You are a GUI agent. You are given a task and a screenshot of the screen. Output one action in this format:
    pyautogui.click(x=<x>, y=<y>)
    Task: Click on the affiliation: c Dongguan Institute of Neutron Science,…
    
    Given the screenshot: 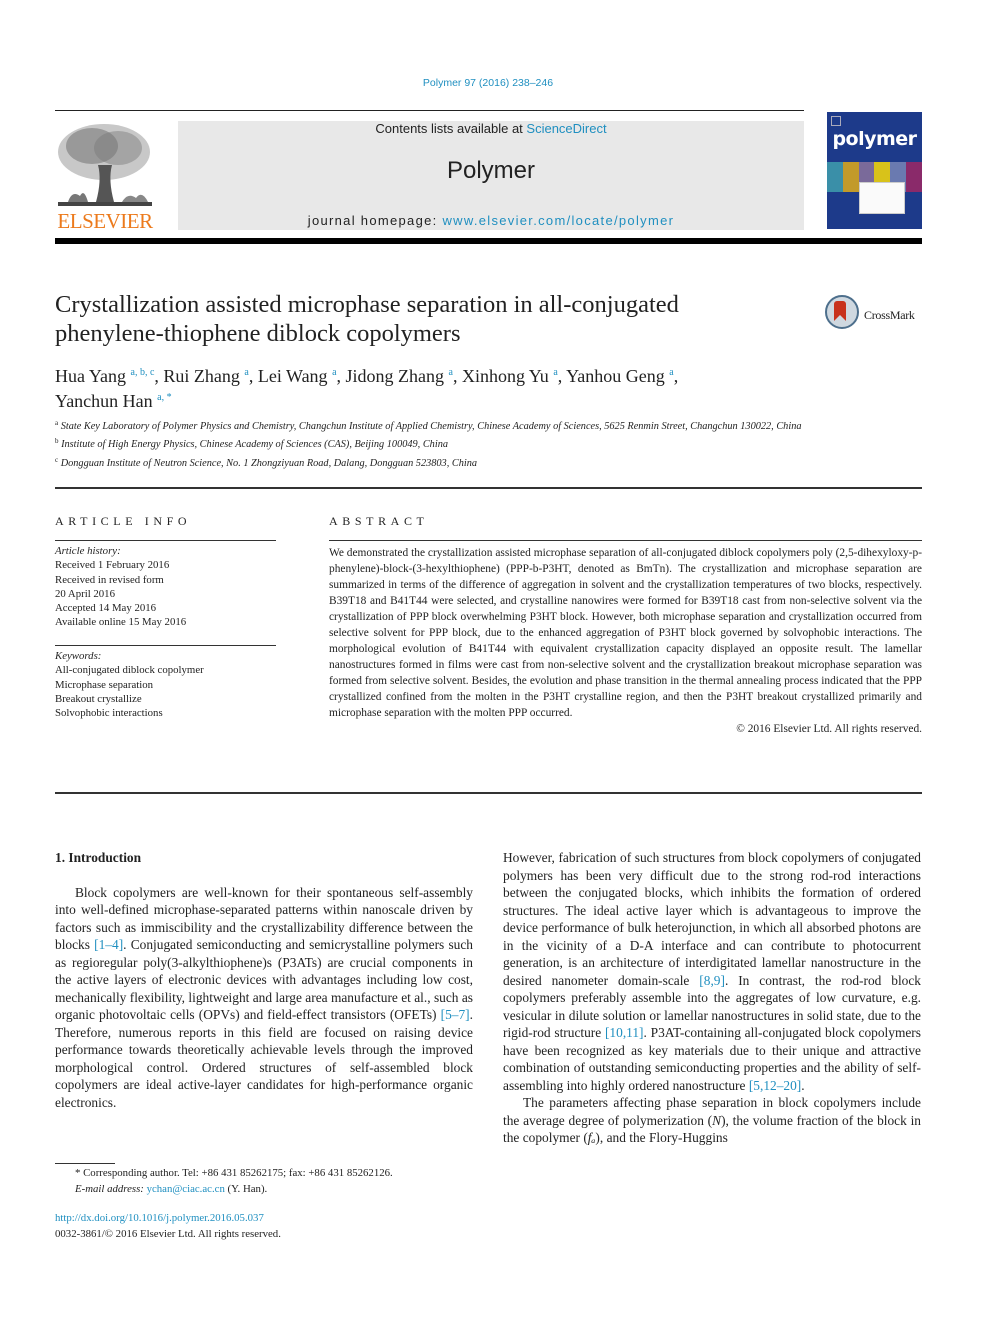 What is the action you would take?
    pyautogui.click(x=435, y=462)
    